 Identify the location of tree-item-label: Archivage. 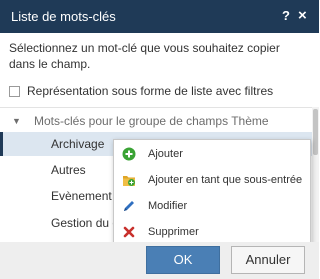
(78, 144).